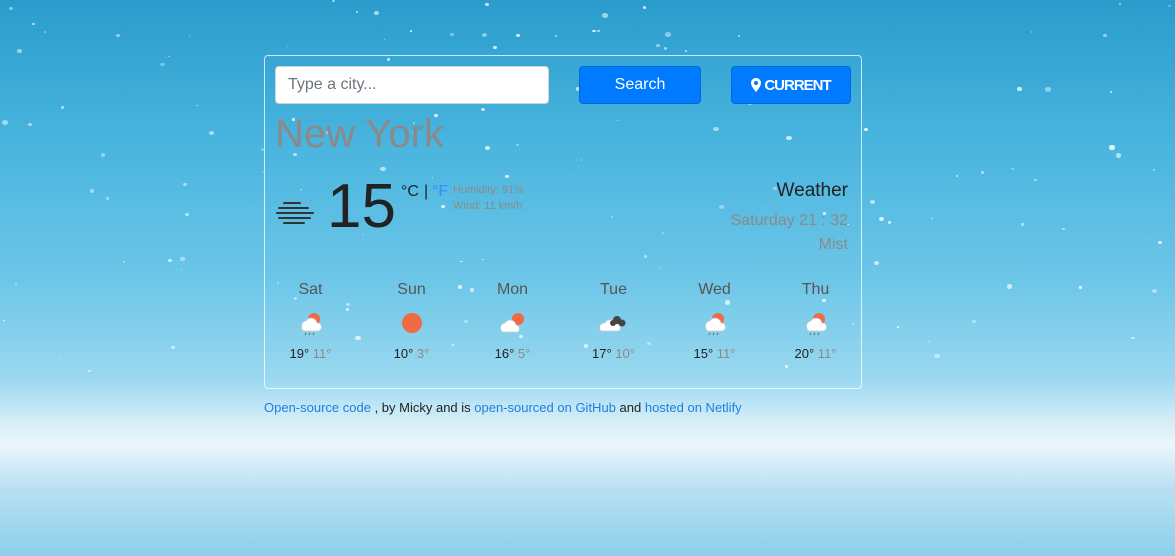 The width and height of the screenshot is (1175, 556). I want to click on location-pin-icon, so click(756, 85).